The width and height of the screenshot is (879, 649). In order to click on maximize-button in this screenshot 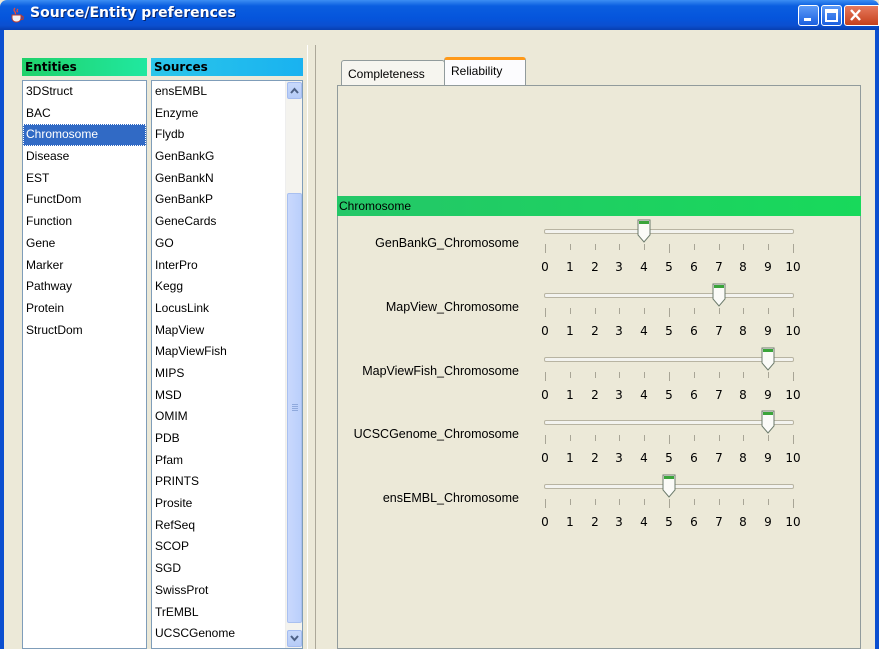, I will do `click(831, 15)`.